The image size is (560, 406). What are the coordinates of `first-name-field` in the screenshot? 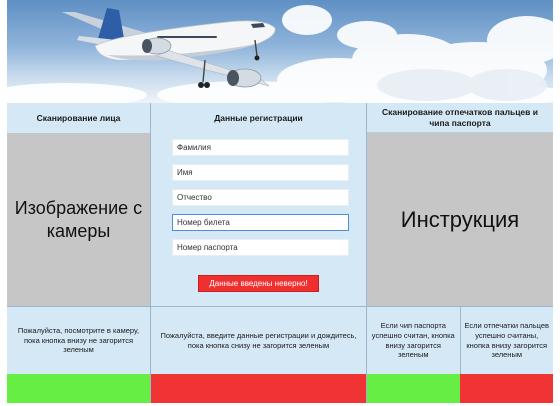 It's located at (260, 172).